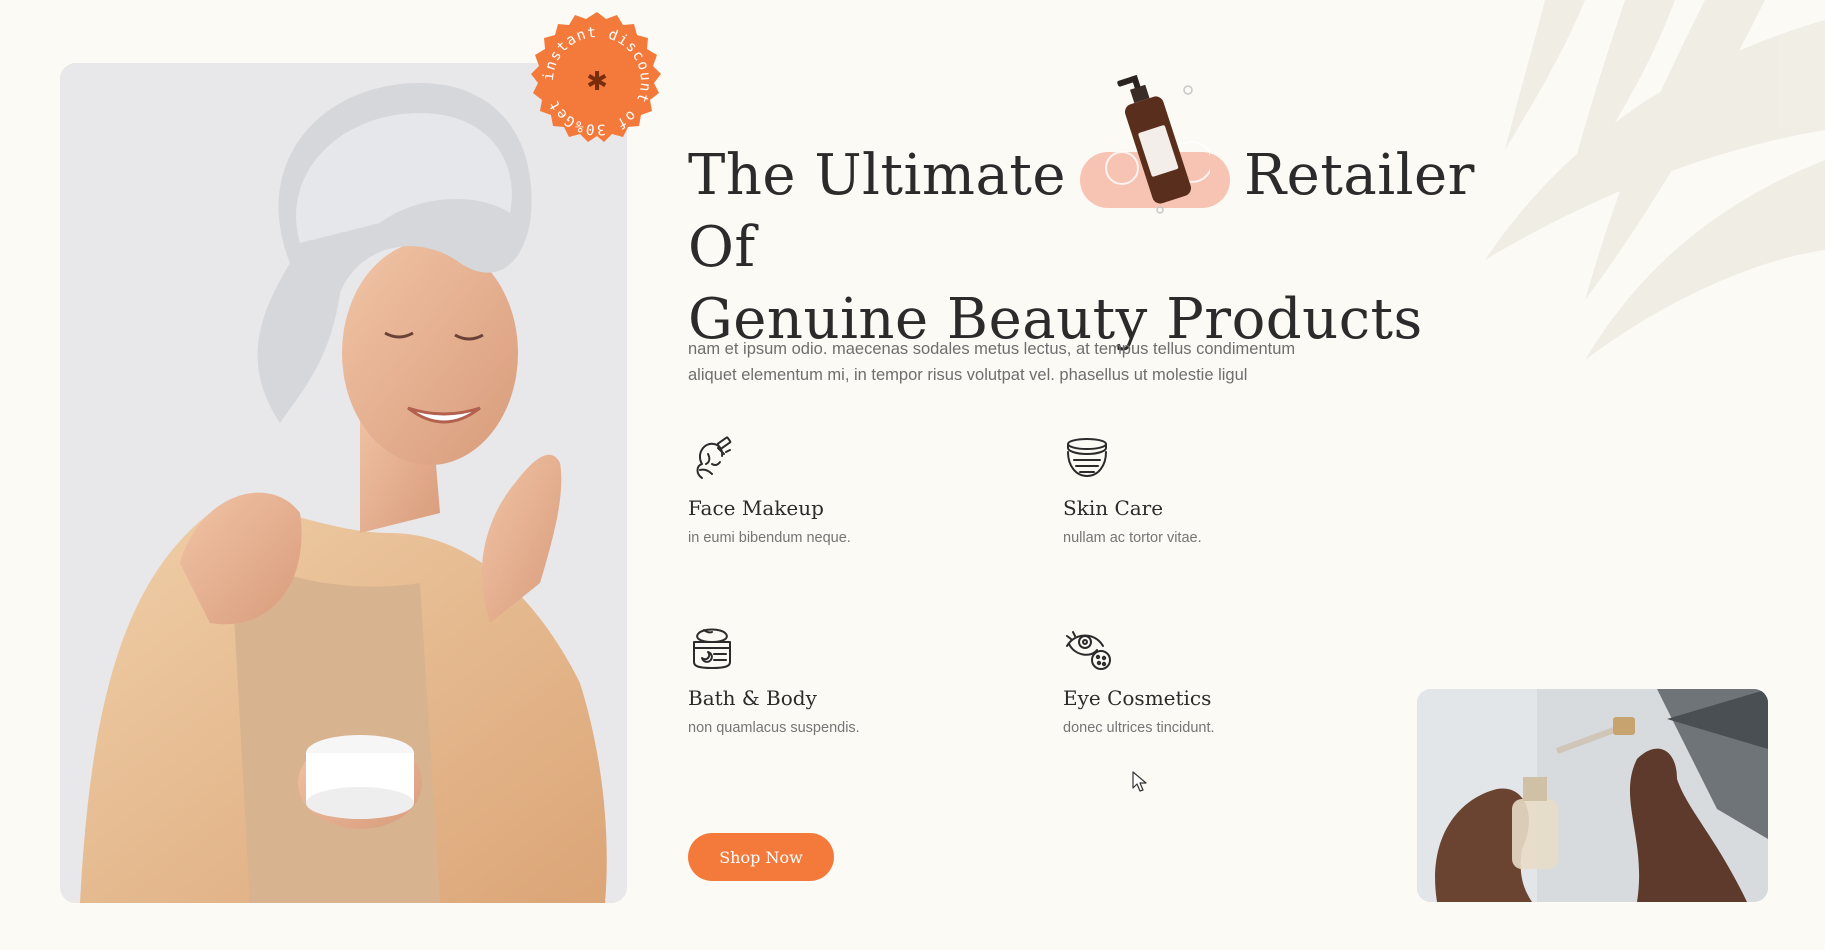 This screenshot has width=1825, height=950. I want to click on eye-cosmetics-icon, so click(1088, 650).